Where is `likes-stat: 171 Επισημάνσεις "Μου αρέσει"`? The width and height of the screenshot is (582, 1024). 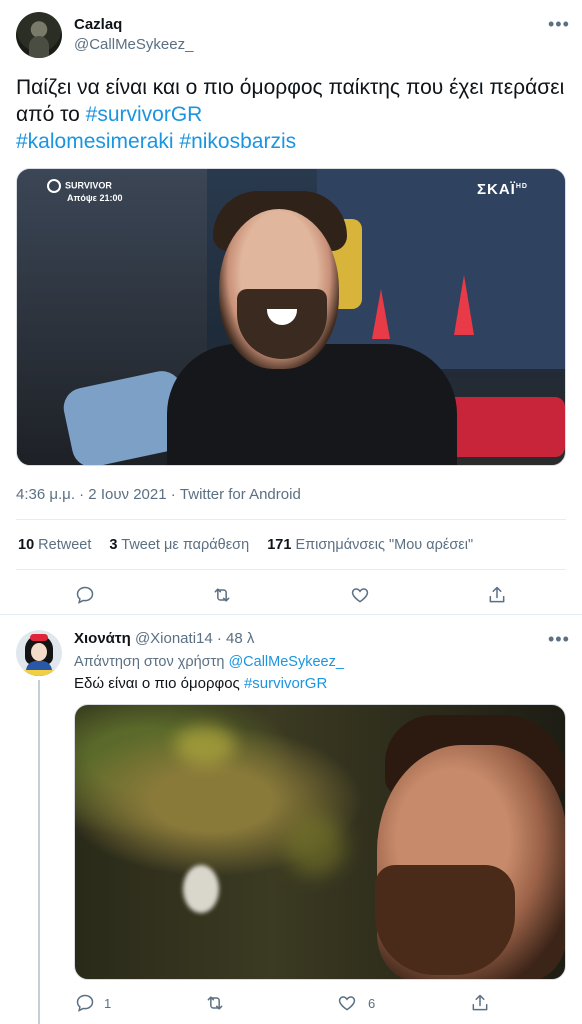
likes-stat: 171 Επισημάνσεις "Μου αρέσει" is located at coordinates (370, 545).